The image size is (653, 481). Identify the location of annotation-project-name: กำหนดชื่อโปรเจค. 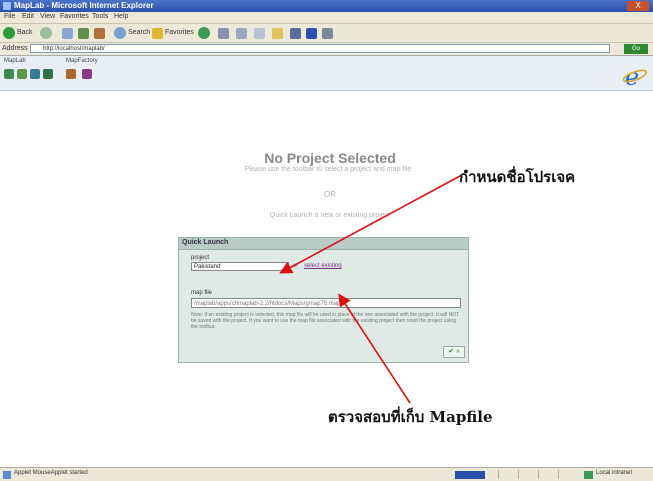
(517, 177).